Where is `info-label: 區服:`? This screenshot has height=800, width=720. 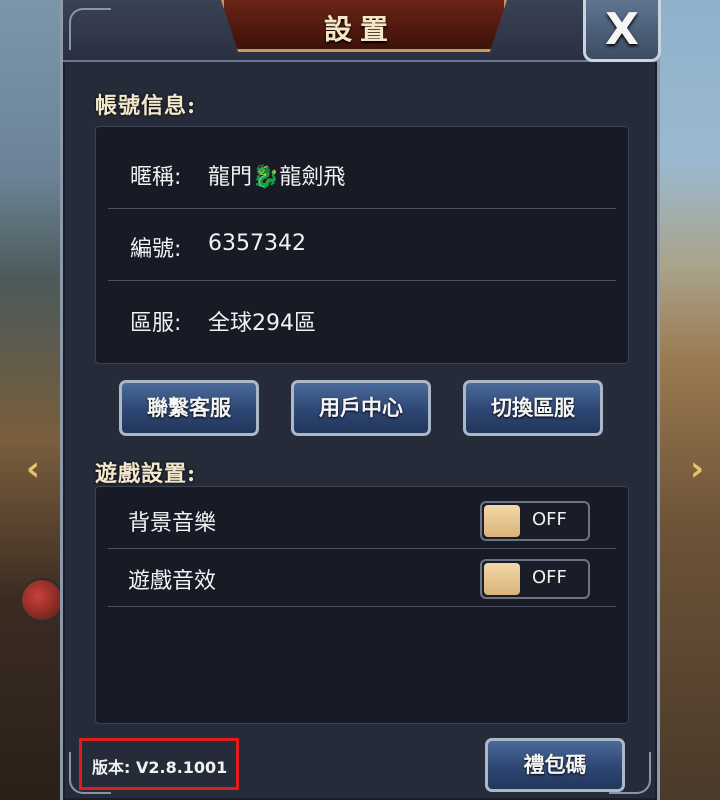
info-label: 區服: is located at coordinates (156, 323).